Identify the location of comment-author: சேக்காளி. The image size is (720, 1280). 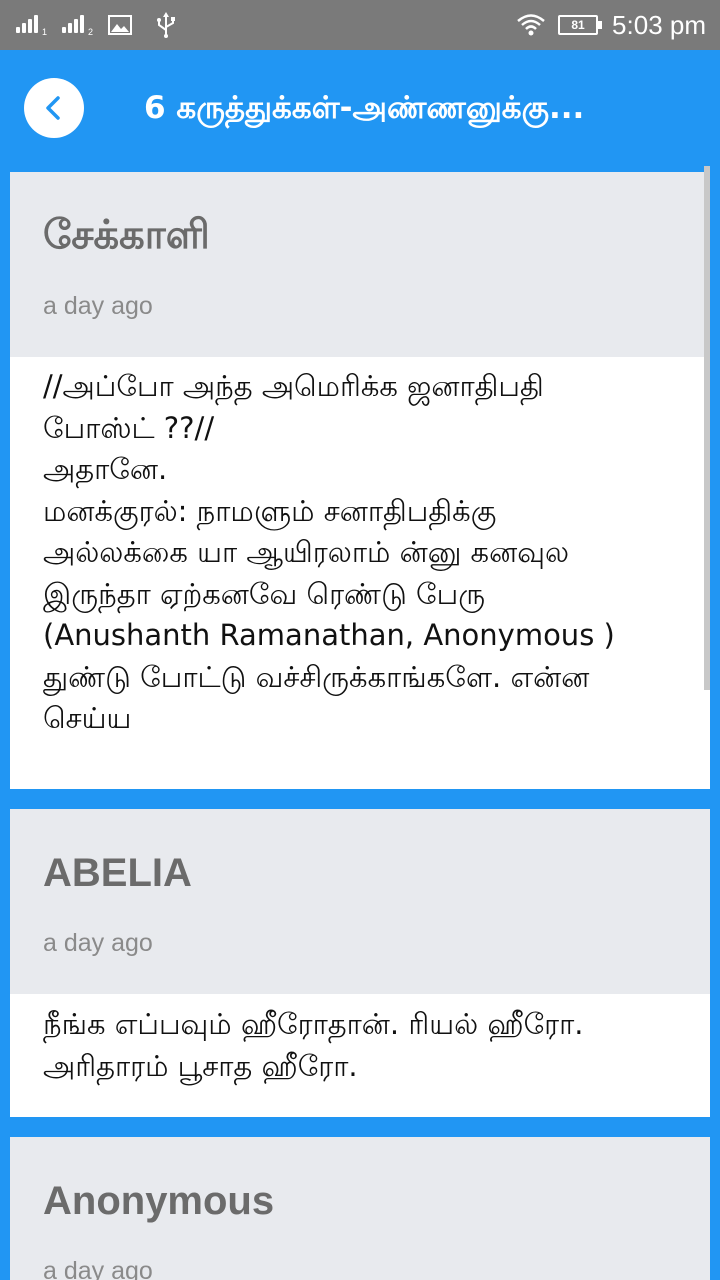
(126, 235).